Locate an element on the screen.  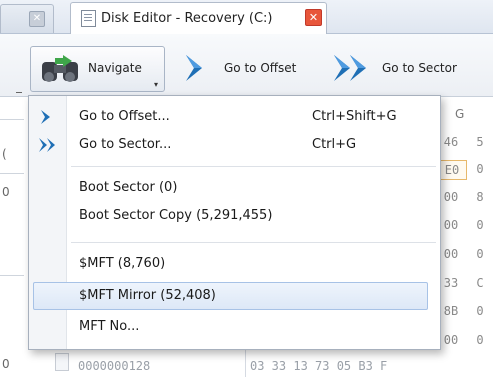
tab-strip: ✕ Disk Editor - Recovery (C:) ✕ is located at coordinates (246, 17).